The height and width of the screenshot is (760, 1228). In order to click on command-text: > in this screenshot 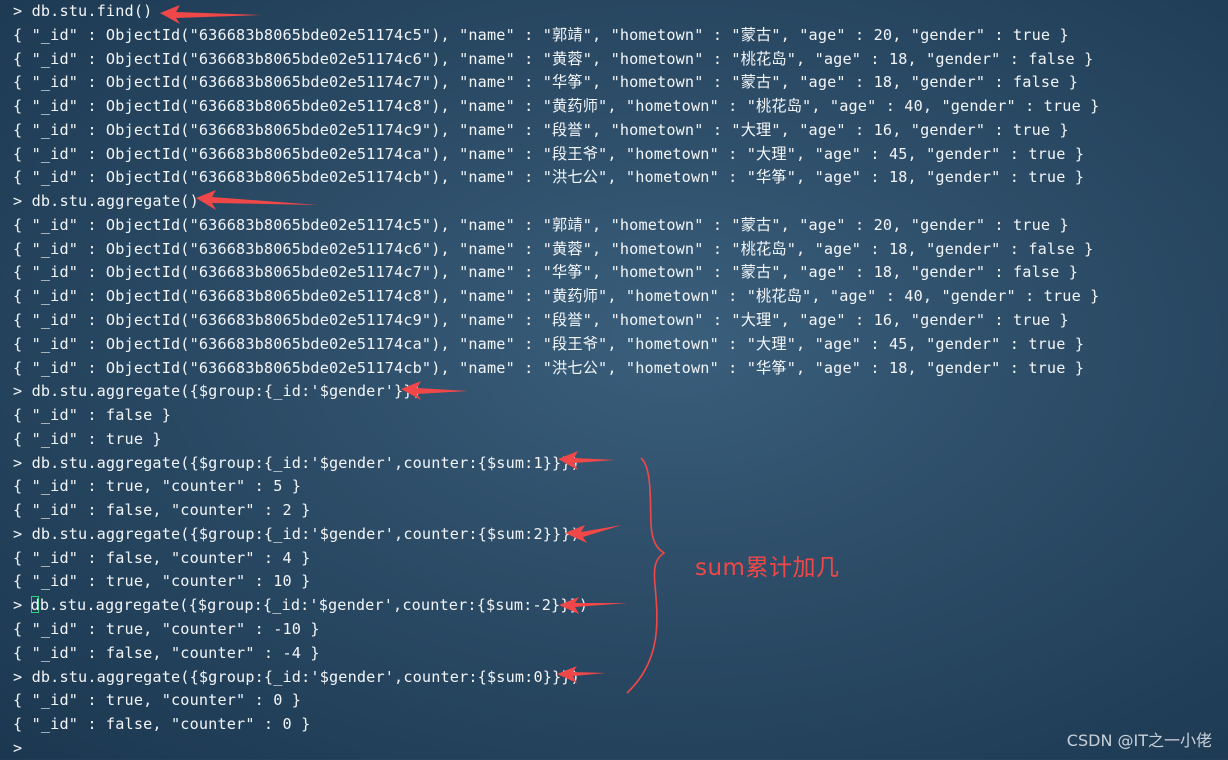, I will do `click(22, 605)`.